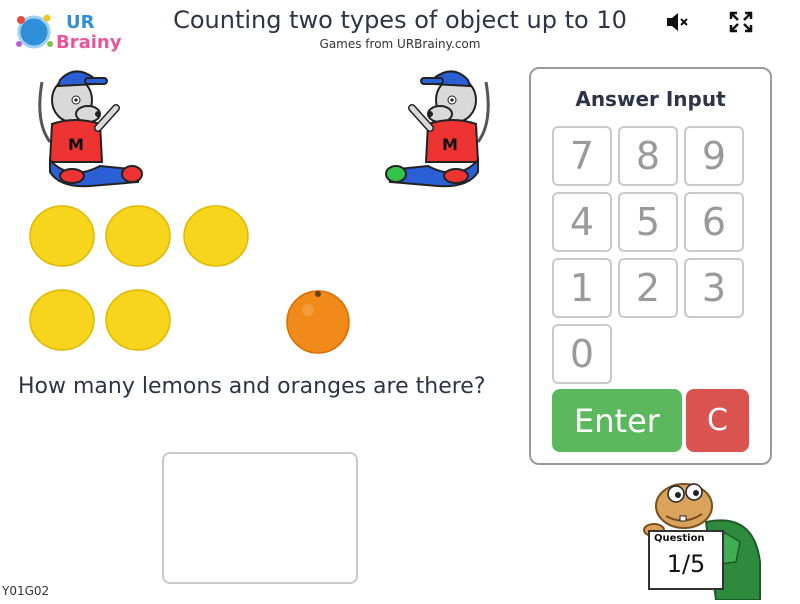 This screenshot has height=604, width=800. I want to click on page-subtitle: Games from URBrainy.com, so click(400, 44).